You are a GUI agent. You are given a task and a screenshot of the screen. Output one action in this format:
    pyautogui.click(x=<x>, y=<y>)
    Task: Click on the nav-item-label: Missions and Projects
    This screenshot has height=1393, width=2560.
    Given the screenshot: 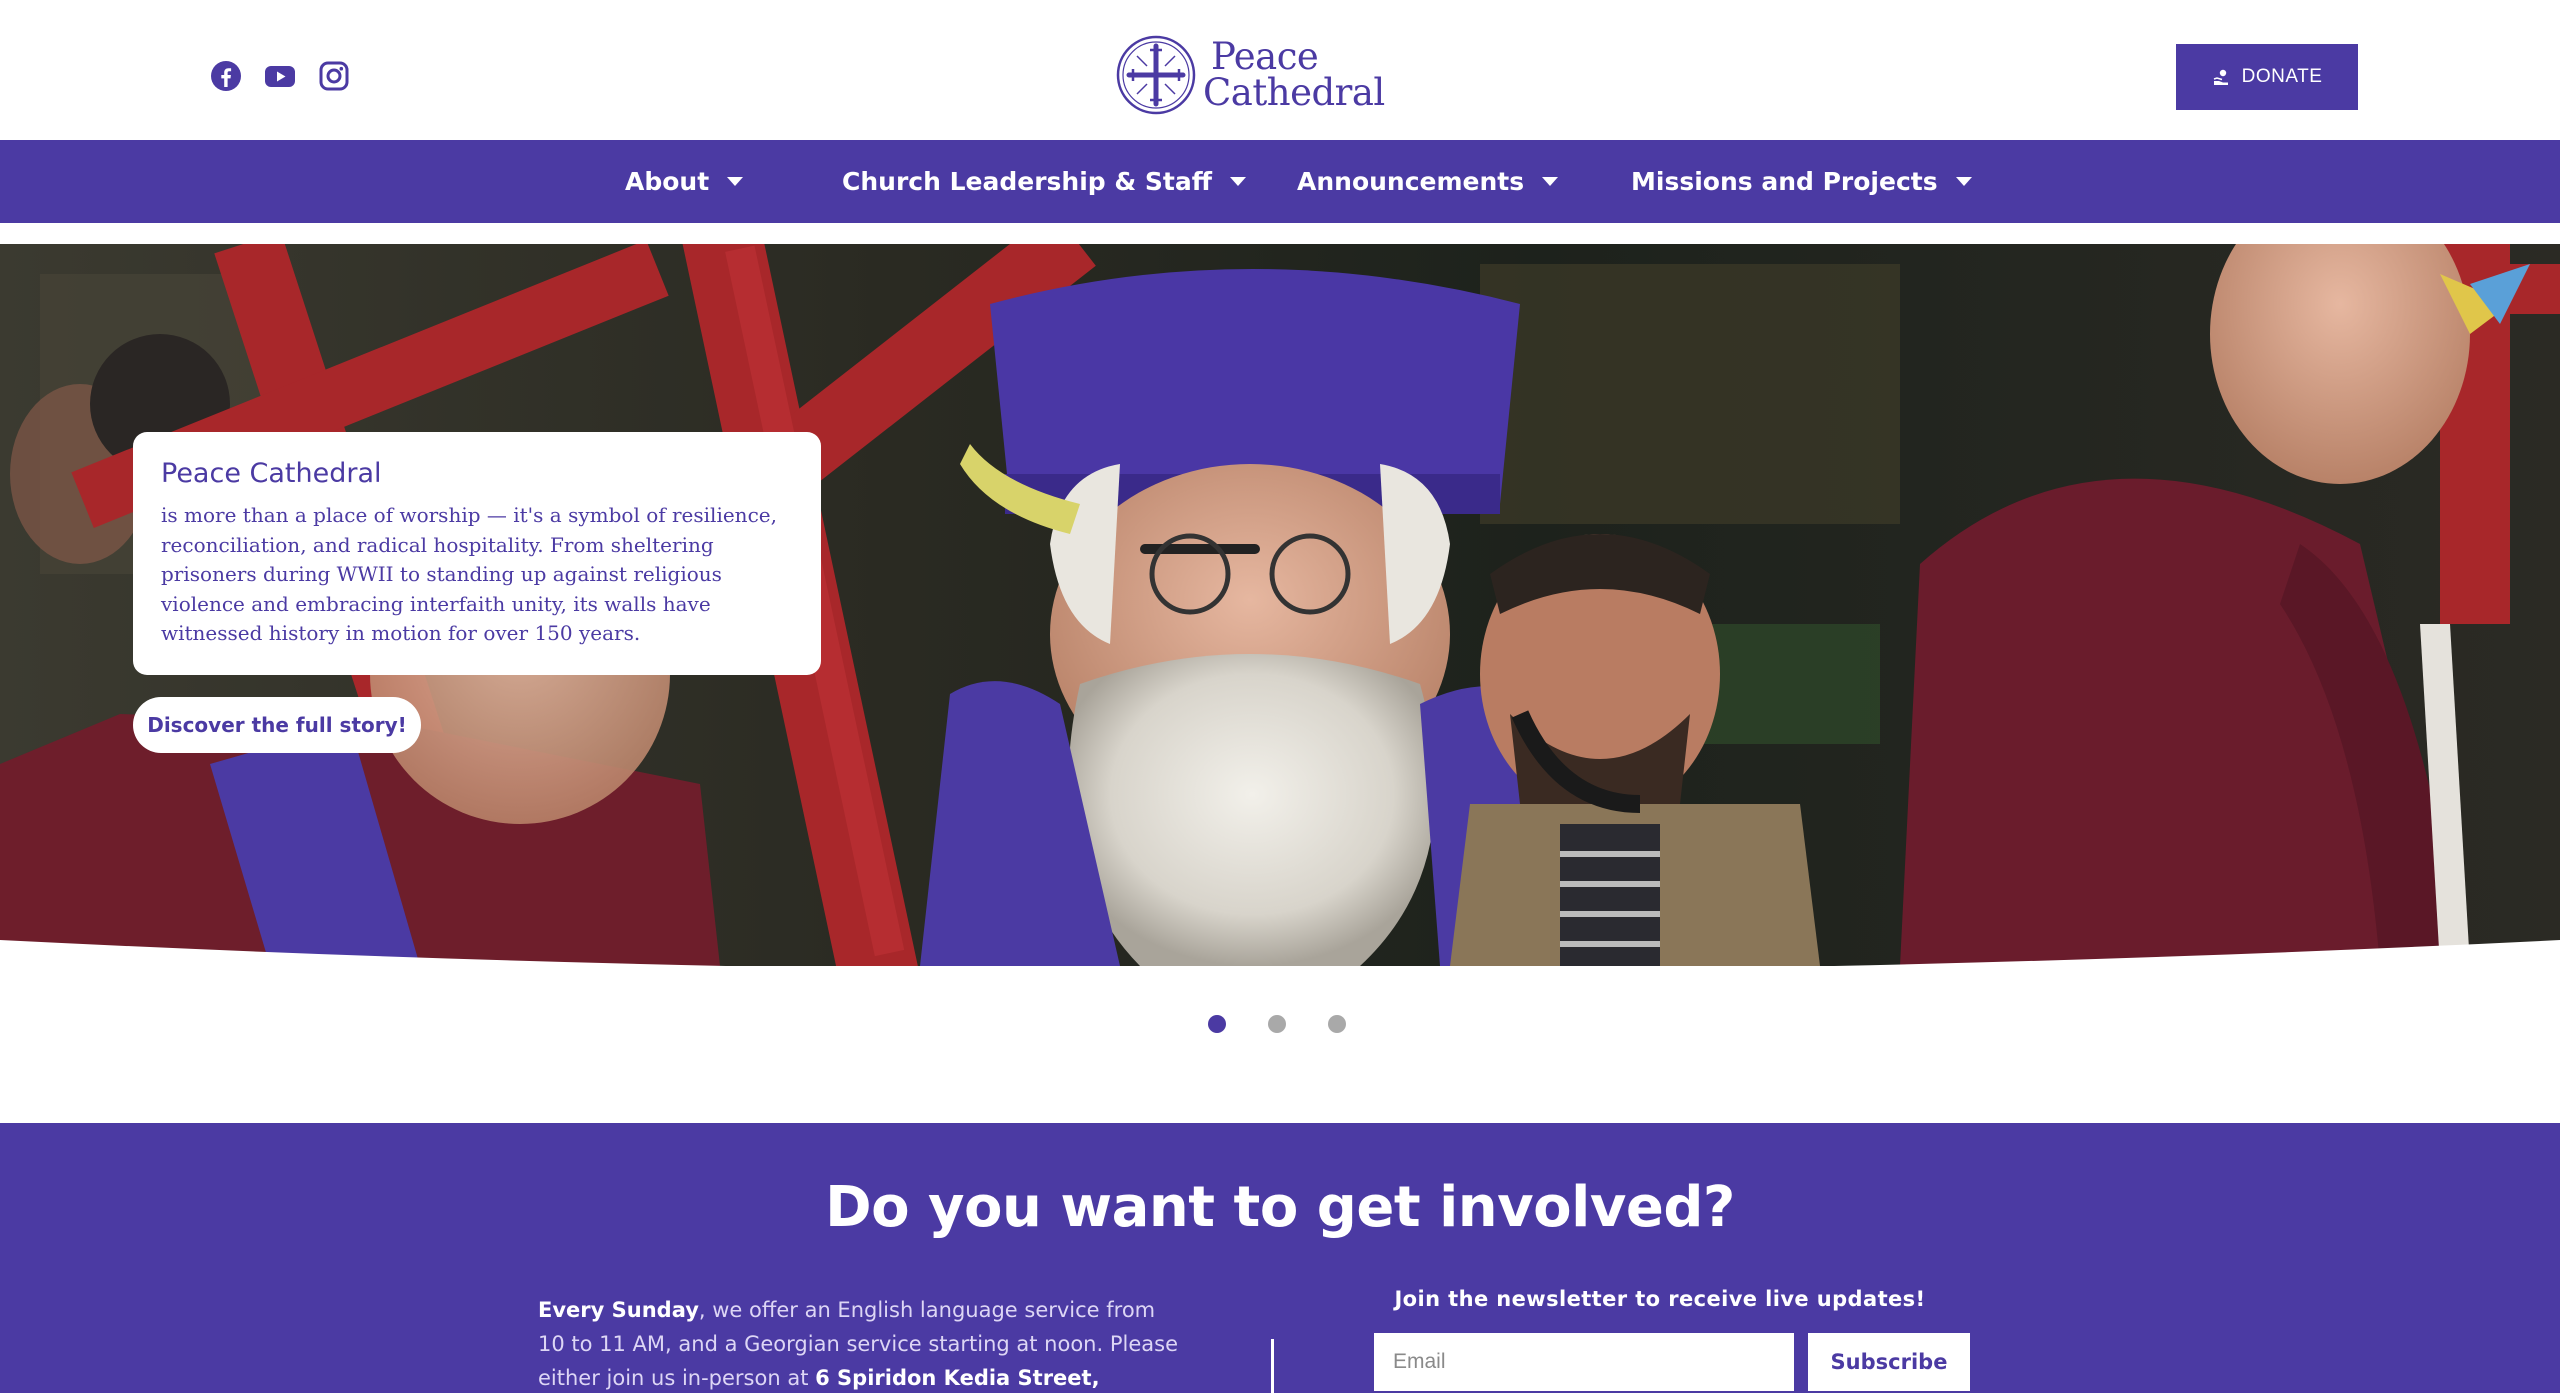 What is the action you would take?
    pyautogui.click(x=1784, y=181)
    